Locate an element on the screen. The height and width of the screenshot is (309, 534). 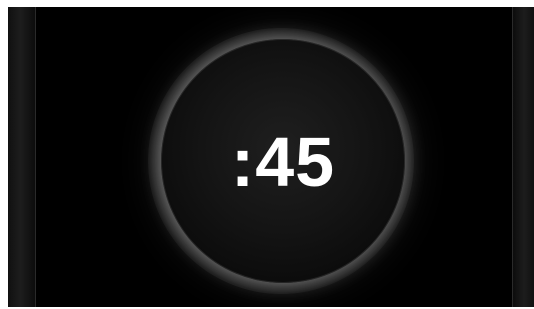
left-bezel is located at coordinates (22, 157).